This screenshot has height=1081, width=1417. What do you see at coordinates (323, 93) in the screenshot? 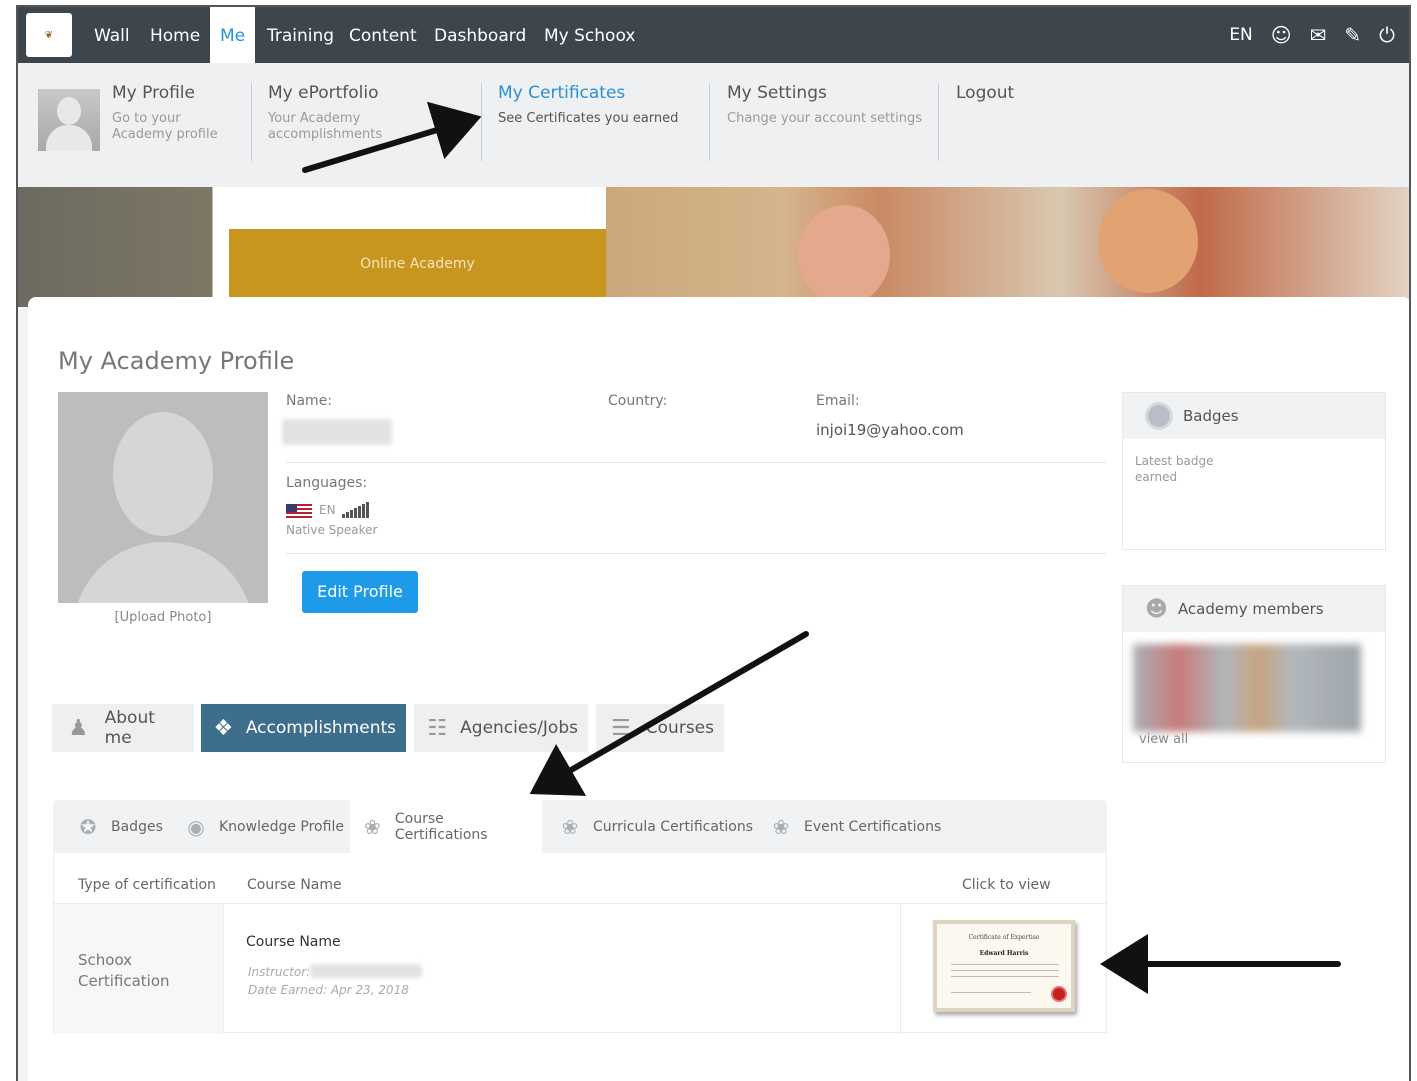
I see `menu-my-eportfolio-title: My ePortfolio` at bounding box center [323, 93].